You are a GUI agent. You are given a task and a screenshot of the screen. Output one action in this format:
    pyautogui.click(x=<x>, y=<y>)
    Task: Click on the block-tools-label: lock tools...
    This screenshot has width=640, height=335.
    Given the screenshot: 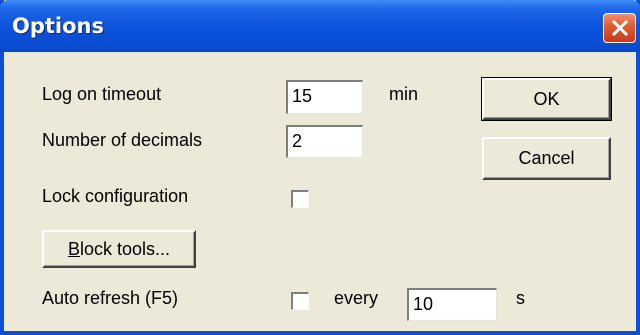 What is the action you would take?
    pyautogui.click(x=125, y=248)
    